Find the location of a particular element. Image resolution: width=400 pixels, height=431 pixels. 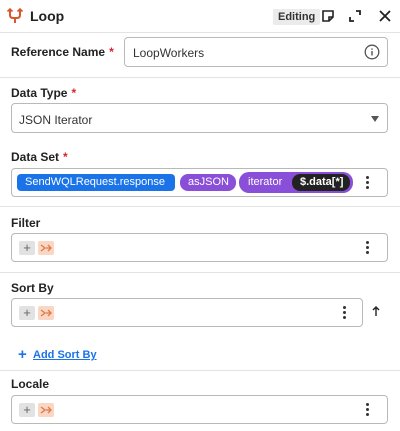

locale-label: Locale is located at coordinates (30, 384).